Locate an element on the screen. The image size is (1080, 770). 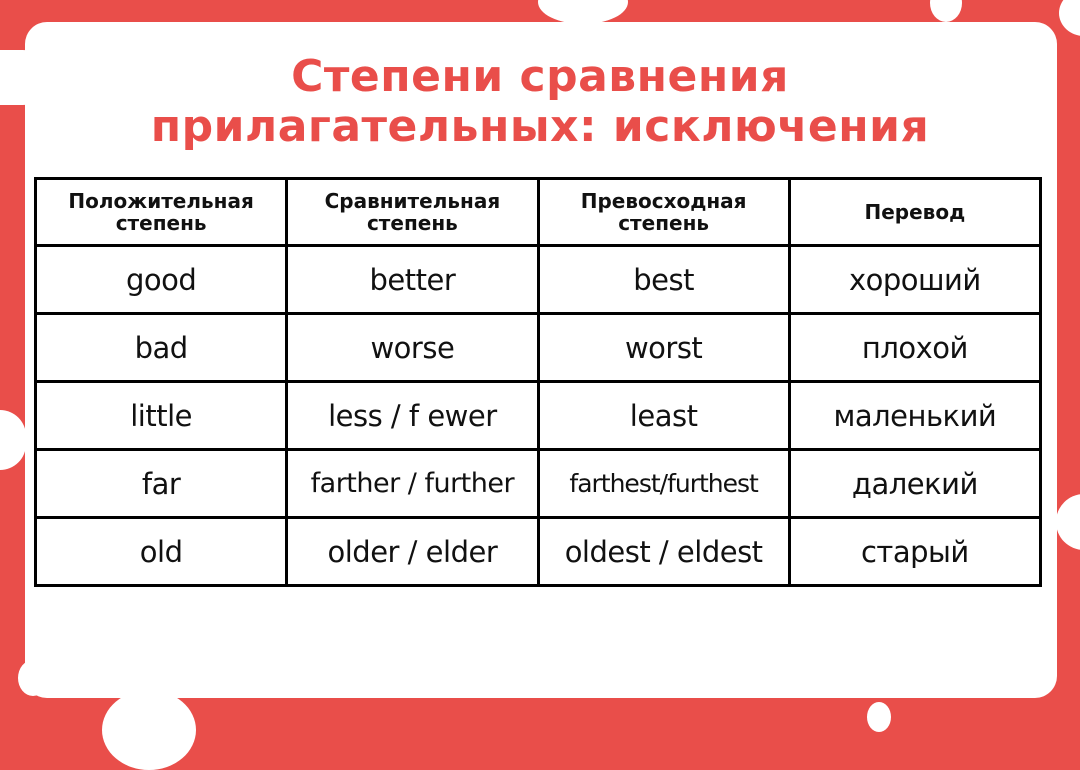
cell-superlative: best is located at coordinates (663, 279).